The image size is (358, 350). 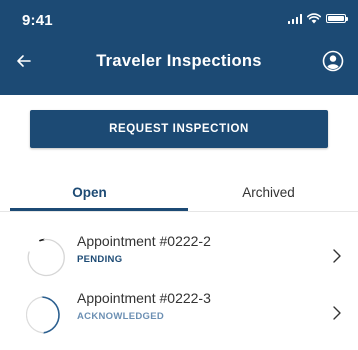 What do you see at coordinates (89, 192) in the screenshot?
I see `tab-open: Open` at bounding box center [89, 192].